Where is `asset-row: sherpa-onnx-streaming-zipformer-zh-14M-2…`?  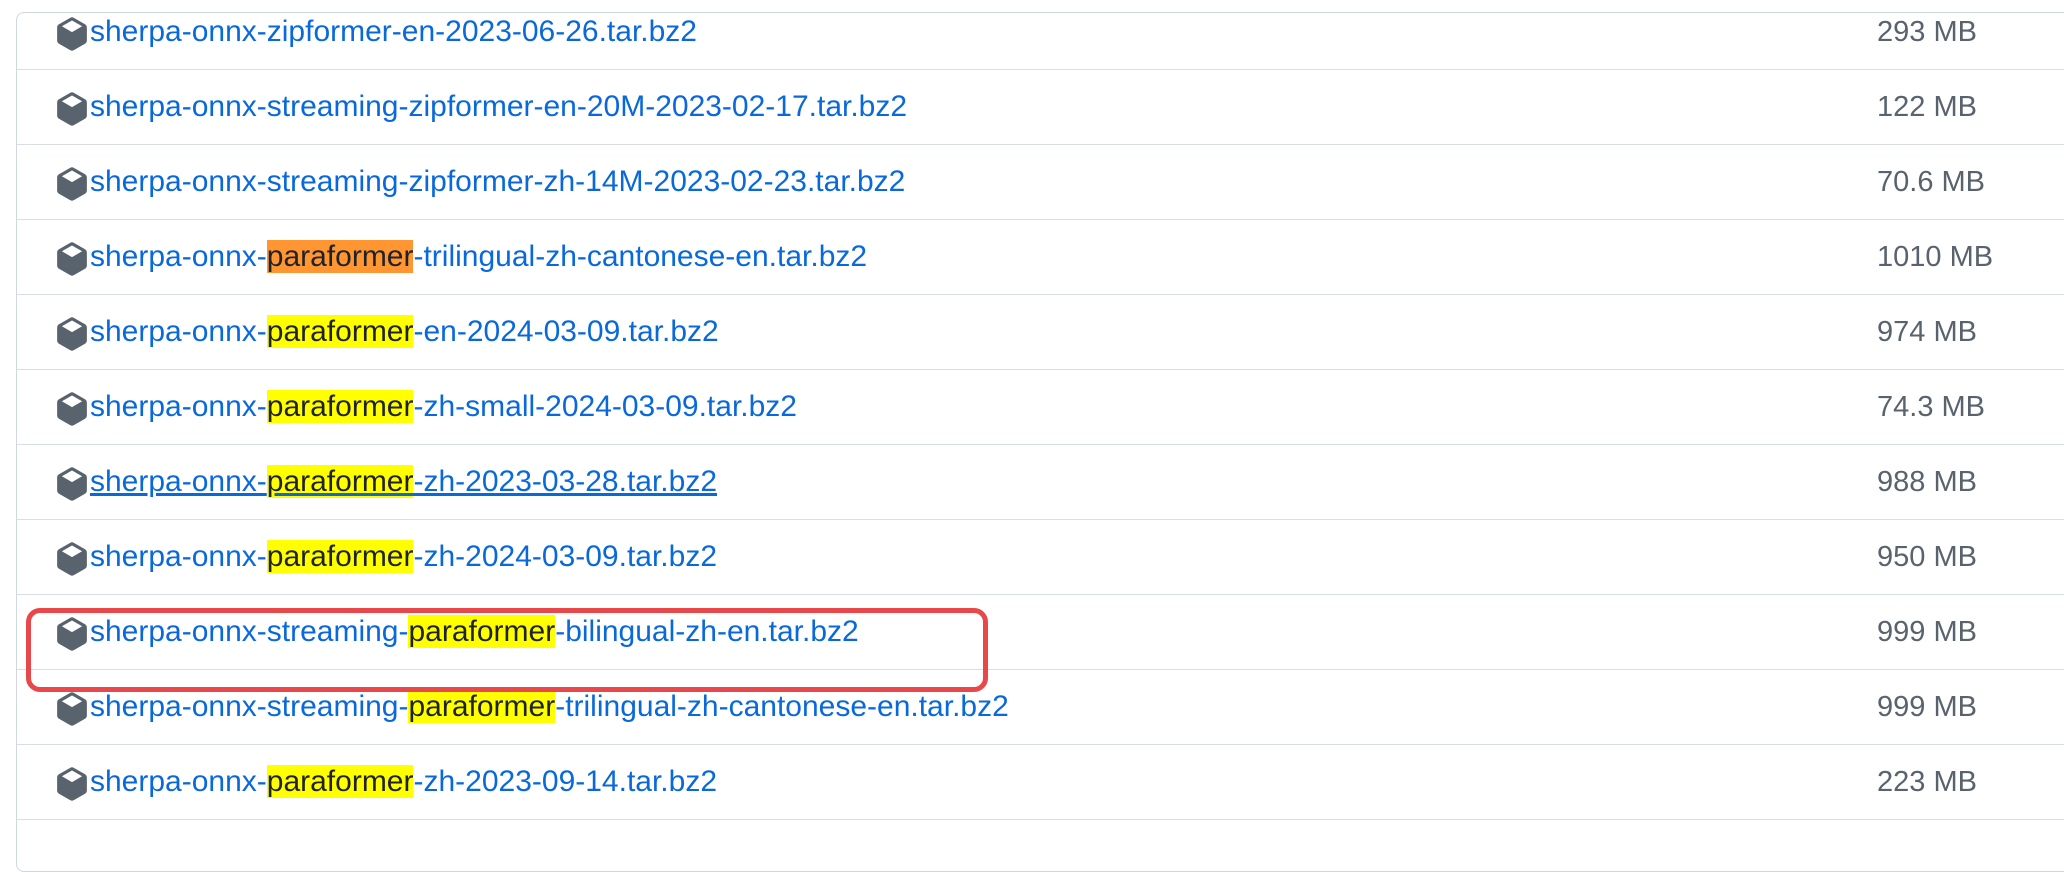
asset-row: sherpa-onnx-streaming-zipformer-zh-14M-2… is located at coordinates (1040, 182).